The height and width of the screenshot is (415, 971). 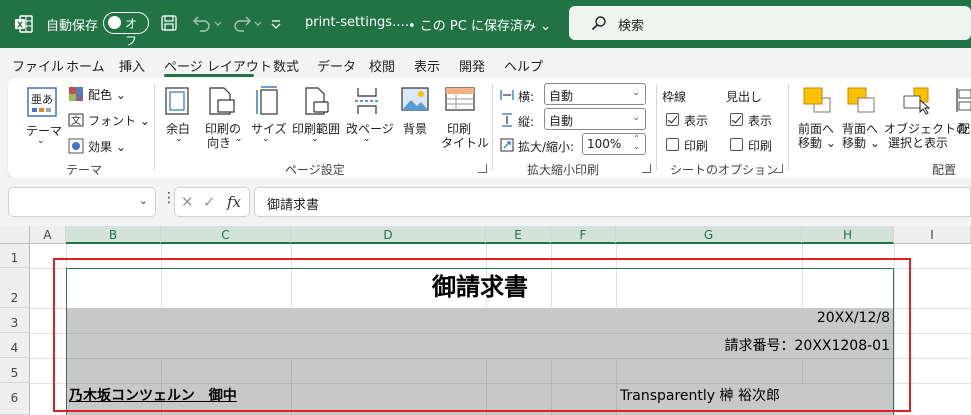 I want to click on active-tab-indicator, so click(x=209, y=75).